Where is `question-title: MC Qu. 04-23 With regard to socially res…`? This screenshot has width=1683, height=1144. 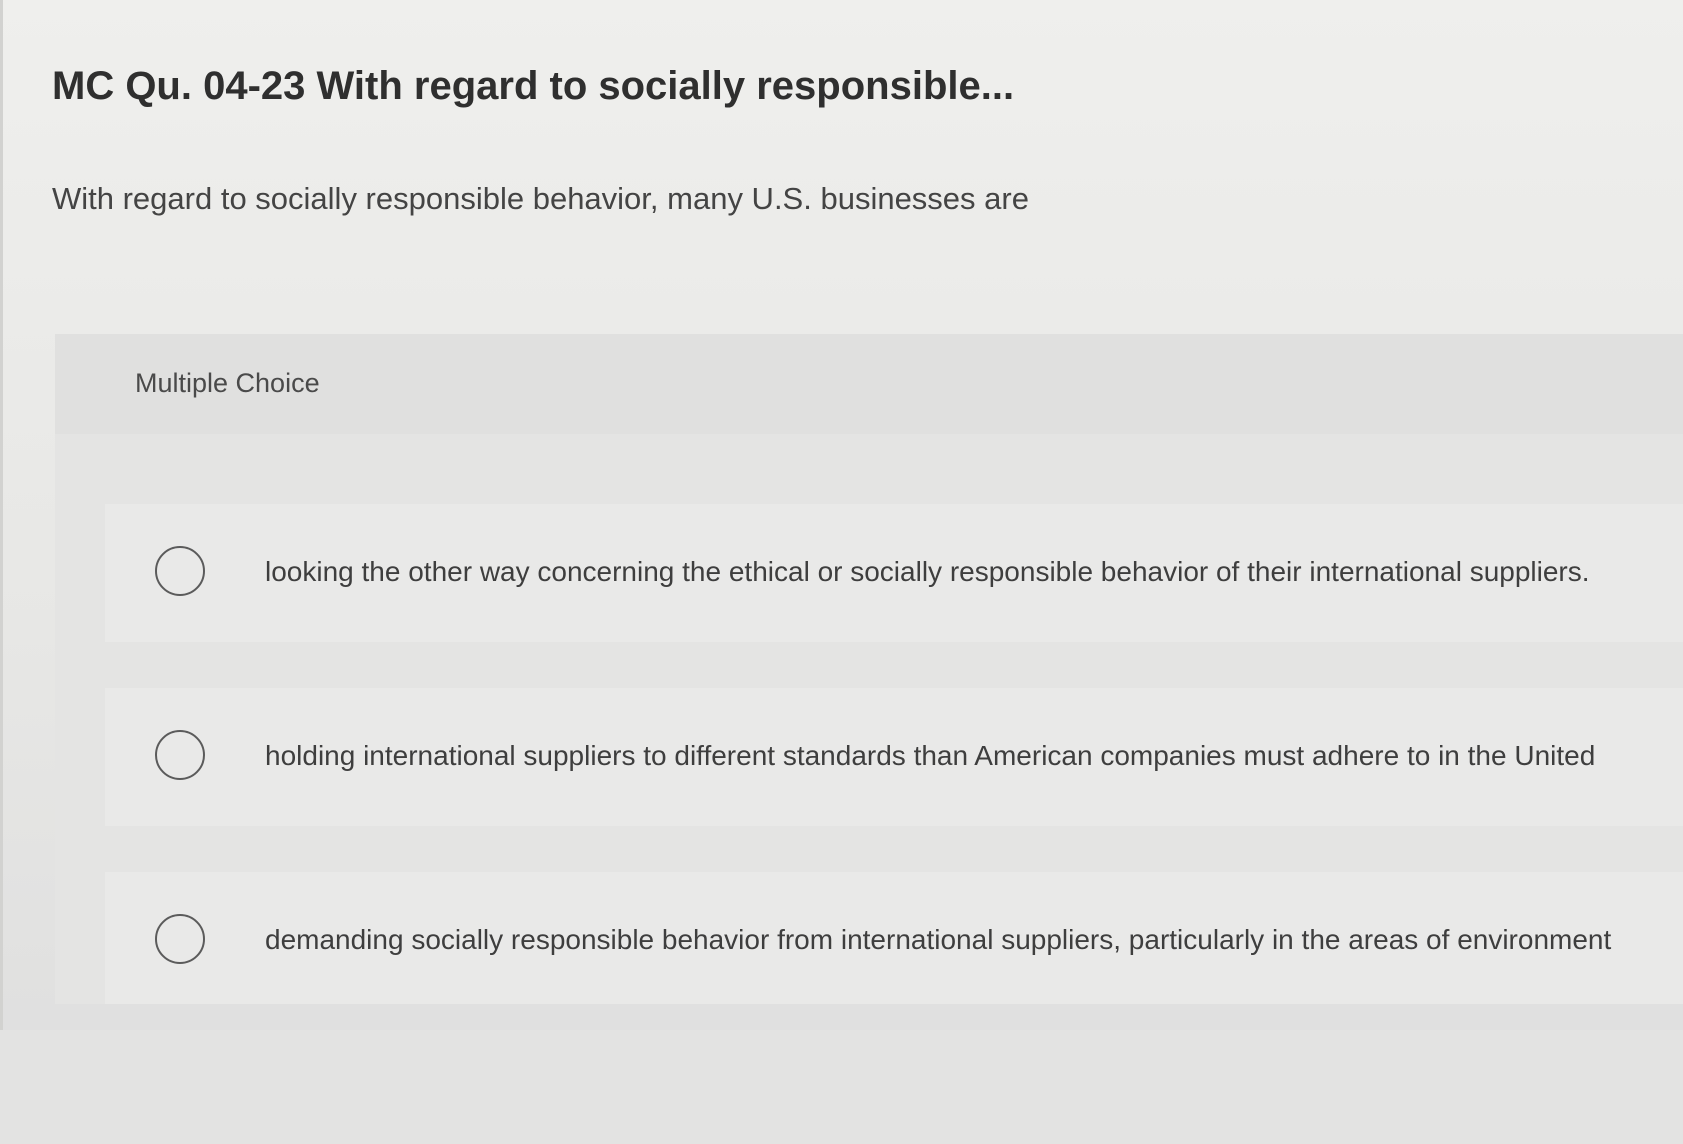
question-title: MC Qu. 04-23 With regard to socially res… is located at coordinates (533, 86).